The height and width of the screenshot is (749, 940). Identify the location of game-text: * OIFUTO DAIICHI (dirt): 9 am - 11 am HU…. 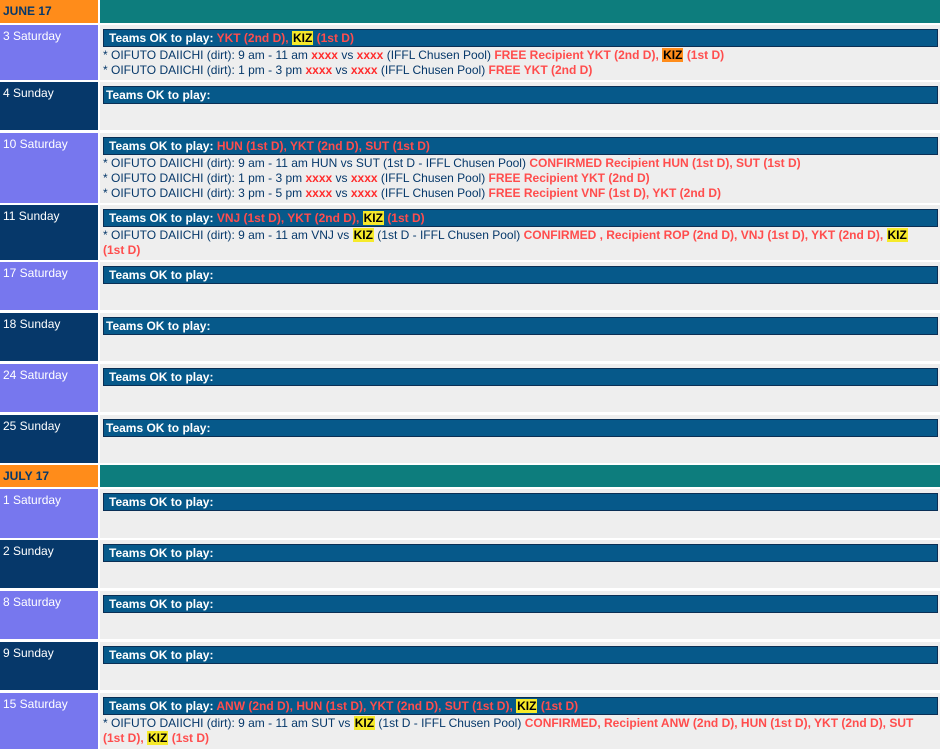
(314, 163).